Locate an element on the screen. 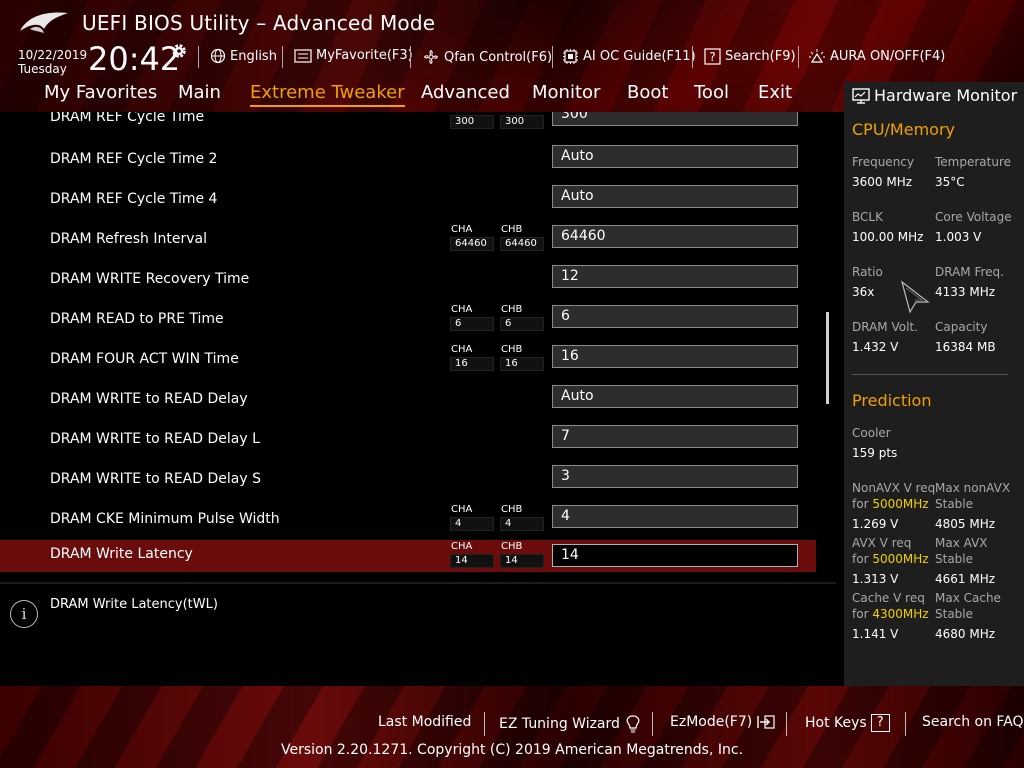  aura-label: AURA ON/OFF(F4) is located at coordinates (888, 56).